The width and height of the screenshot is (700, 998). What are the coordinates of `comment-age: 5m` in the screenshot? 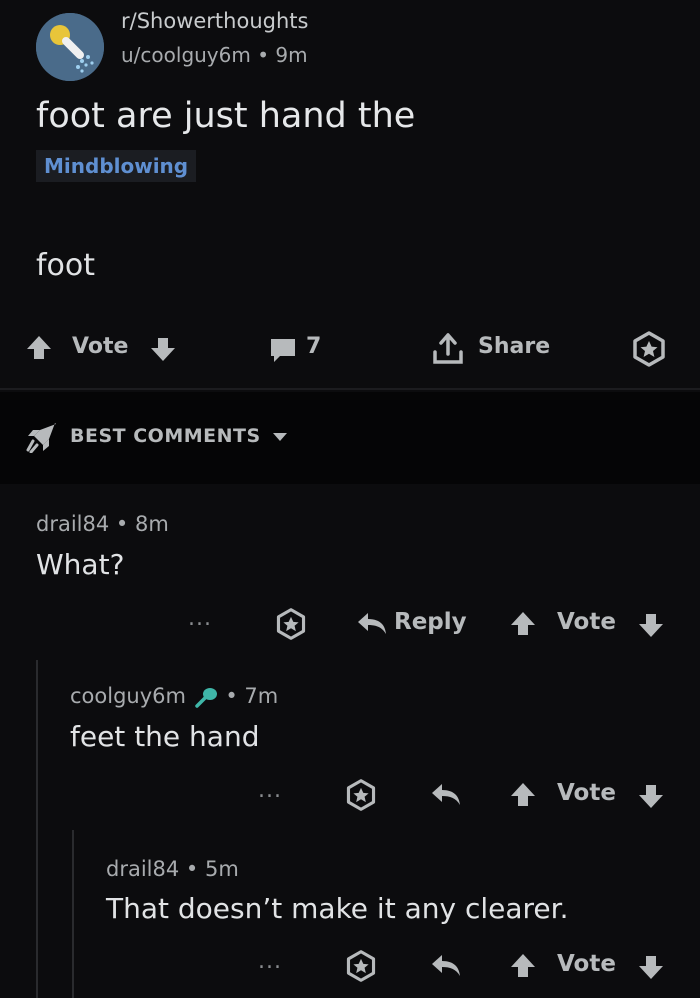 It's located at (222, 869).